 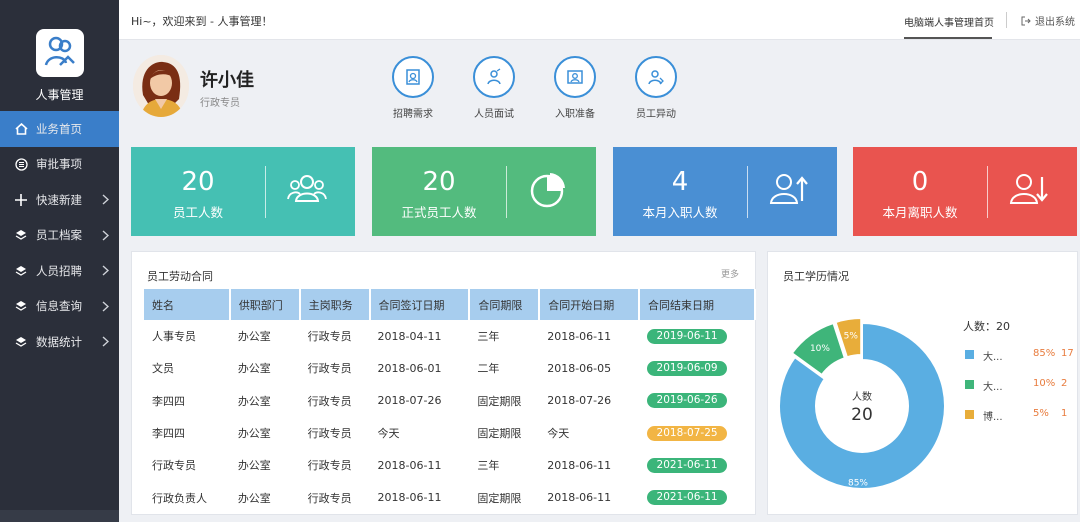 I want to click on table-cell: 行政负责人, so click(x=179, y=498).